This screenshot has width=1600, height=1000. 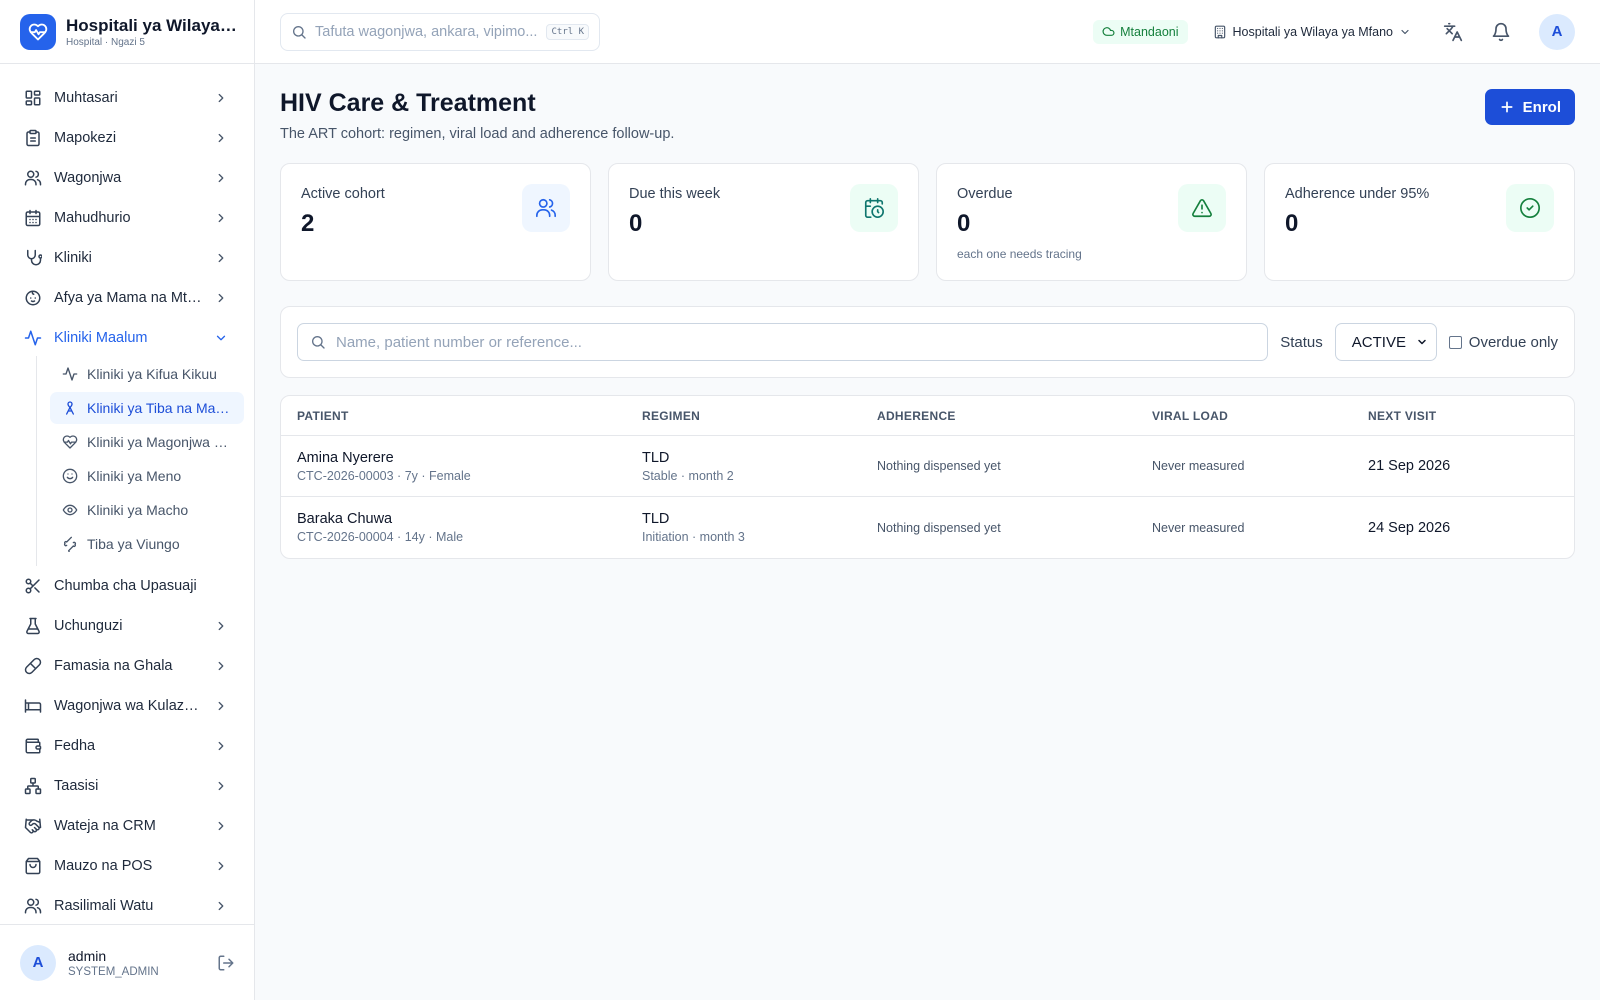 I want to click on sidebar-item-famasia: Famasia na Ghala, so click(x=127, y=666).